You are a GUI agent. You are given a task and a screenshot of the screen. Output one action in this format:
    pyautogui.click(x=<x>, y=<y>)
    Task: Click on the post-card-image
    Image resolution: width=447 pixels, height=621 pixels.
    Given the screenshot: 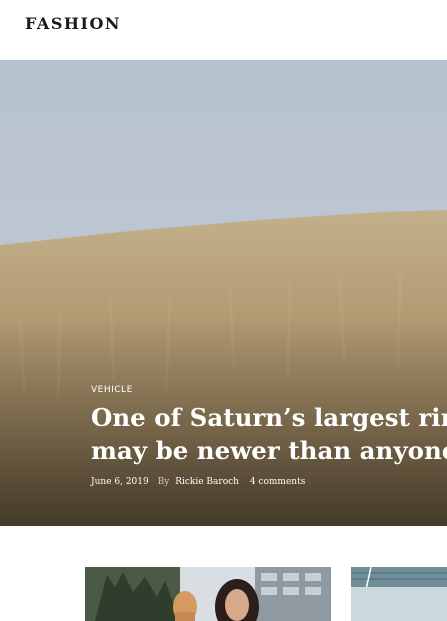 What is the action you would take?
    pyautogui.click(x=208, y=594)
    